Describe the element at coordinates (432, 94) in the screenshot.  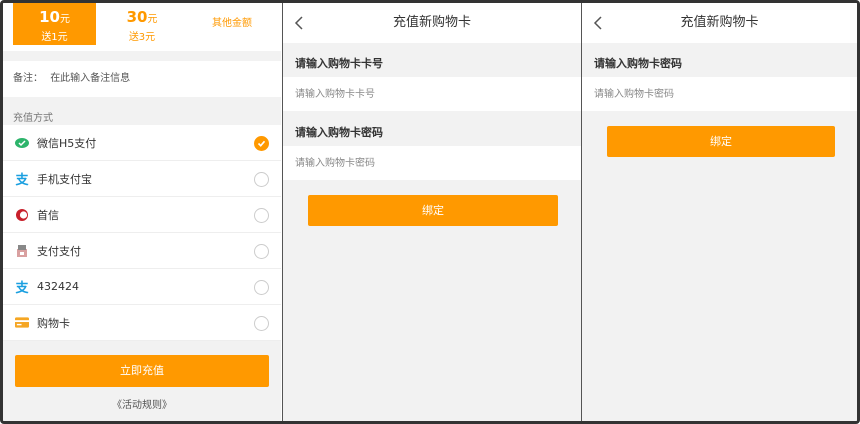
I see `card-number-input` at that location.